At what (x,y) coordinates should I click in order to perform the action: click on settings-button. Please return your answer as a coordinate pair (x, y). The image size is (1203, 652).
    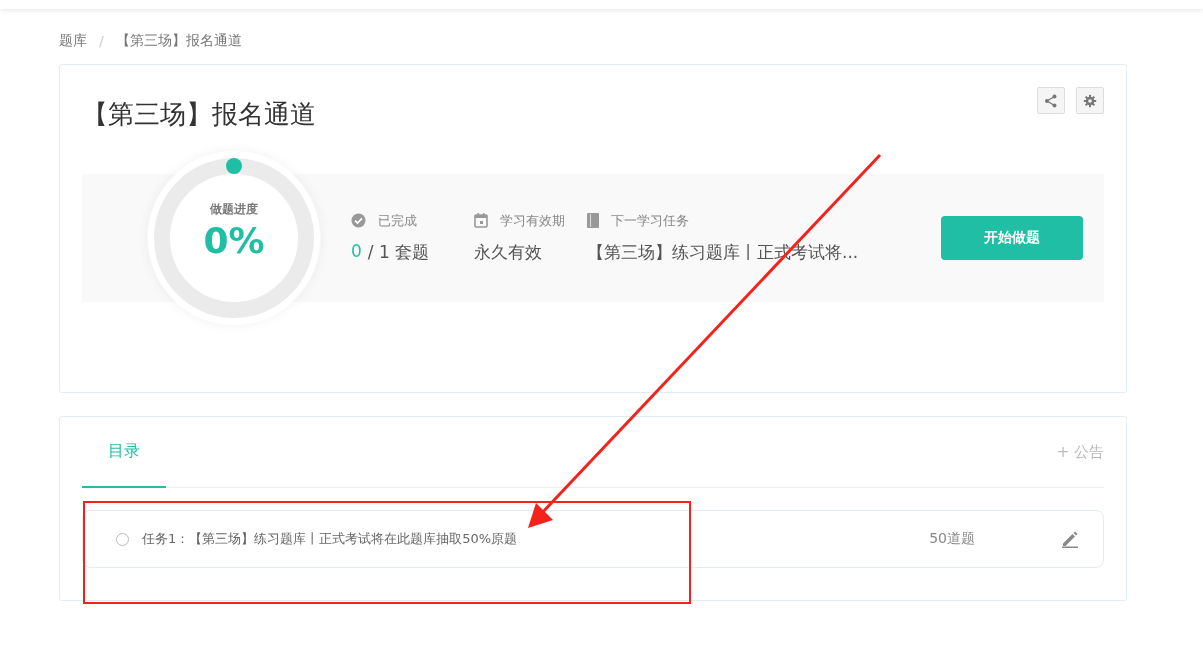
    Looking at the image, I should click on (1090, 100).